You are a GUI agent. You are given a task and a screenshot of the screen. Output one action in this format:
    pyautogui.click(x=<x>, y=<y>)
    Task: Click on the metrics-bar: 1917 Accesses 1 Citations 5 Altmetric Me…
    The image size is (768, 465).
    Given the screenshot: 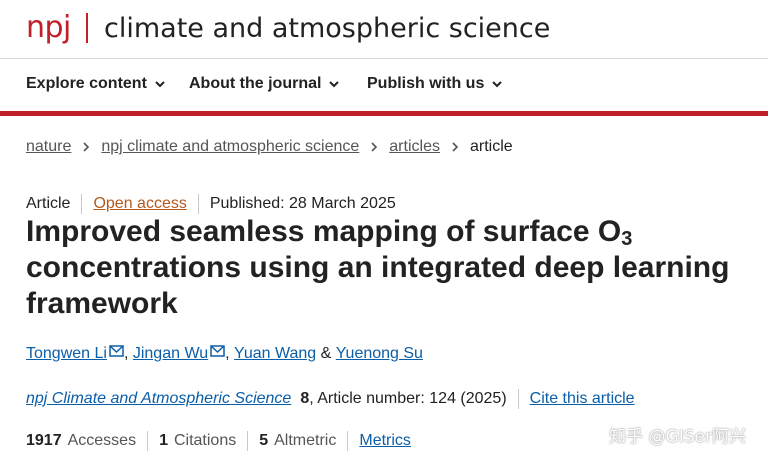 What is the action you would take?
    pyautogui.click(x=218, y=441)
    